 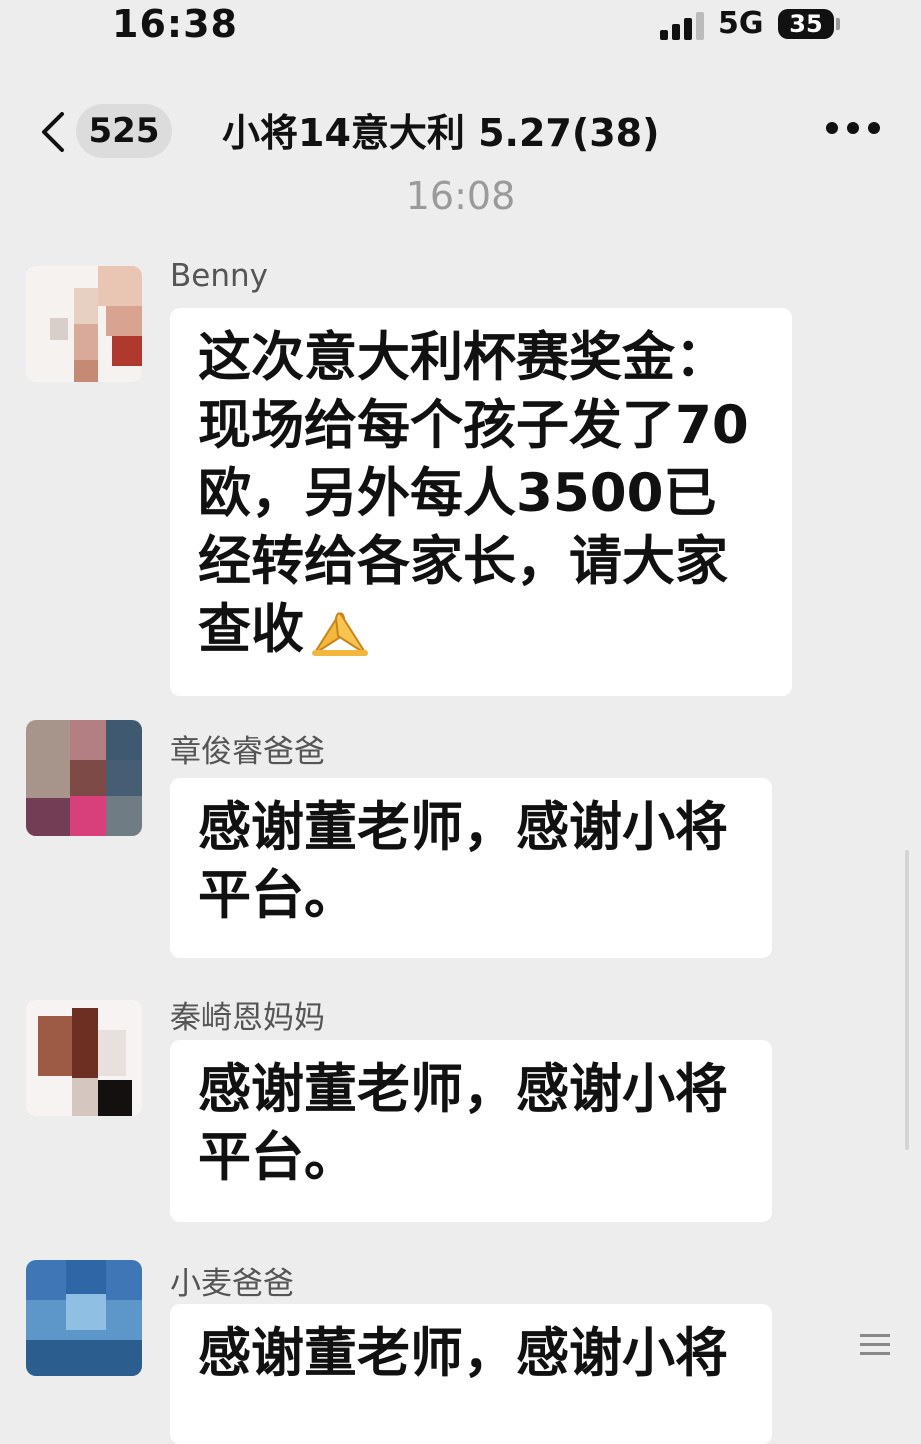 What do you see at coordinates (54, 132) in the screenshot?
I see `back-chevron-icon` at bounding box center [54, 132].